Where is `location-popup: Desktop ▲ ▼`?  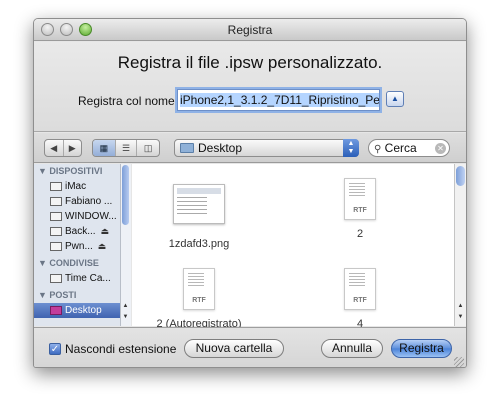
location-popup: Desktop ▲ ▼ is located at coordinates (266, 148).